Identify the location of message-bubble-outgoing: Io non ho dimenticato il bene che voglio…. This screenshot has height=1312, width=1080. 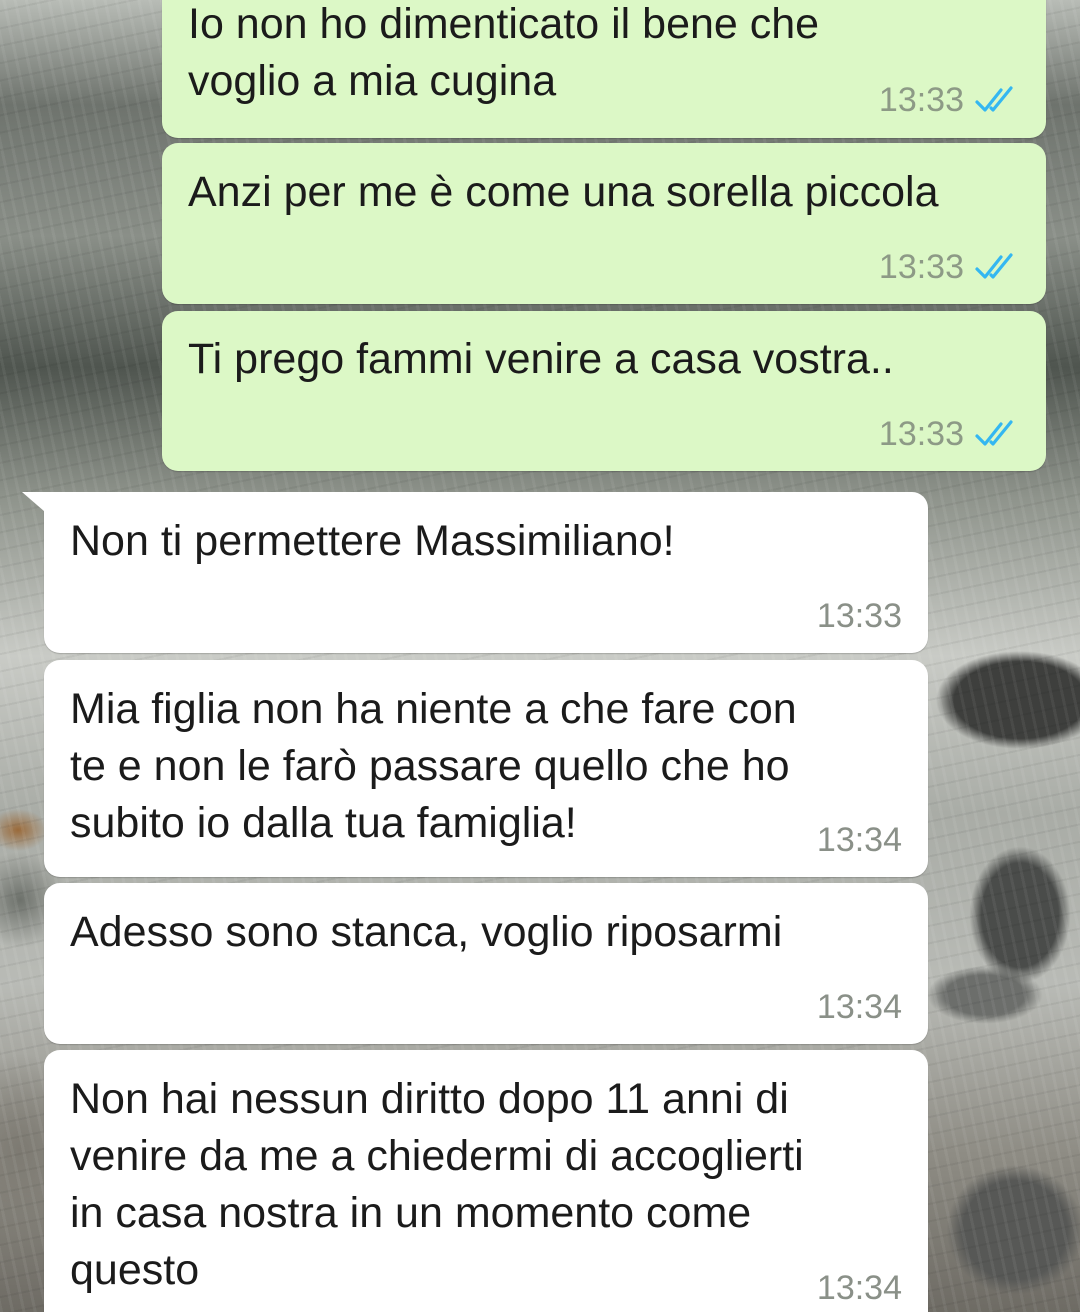
(604, 69).